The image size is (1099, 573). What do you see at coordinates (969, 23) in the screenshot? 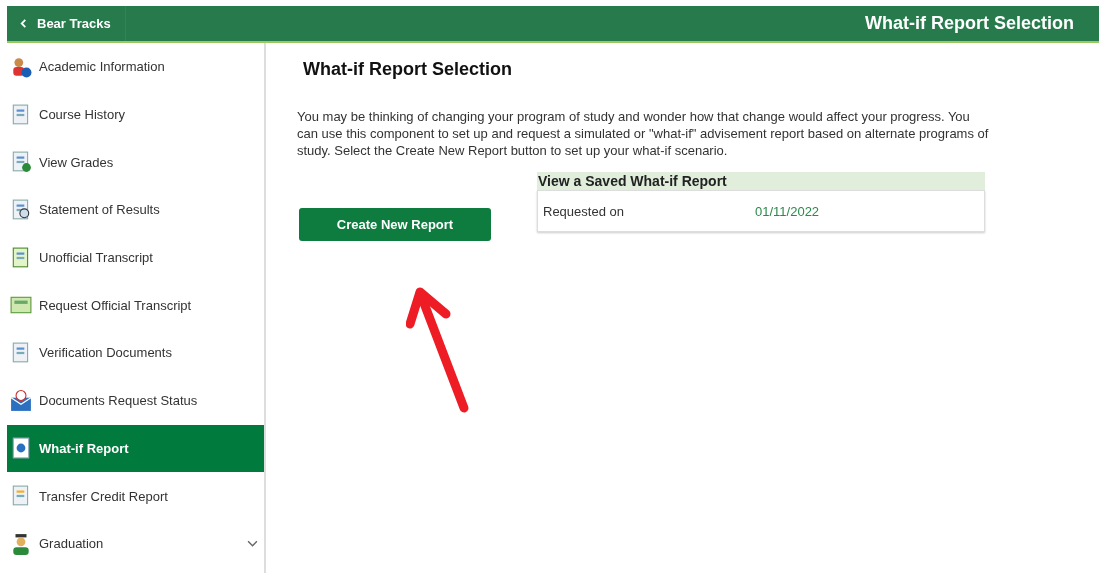
I see `page-title: What-if Report Selection` at bounding box center [969, 23].